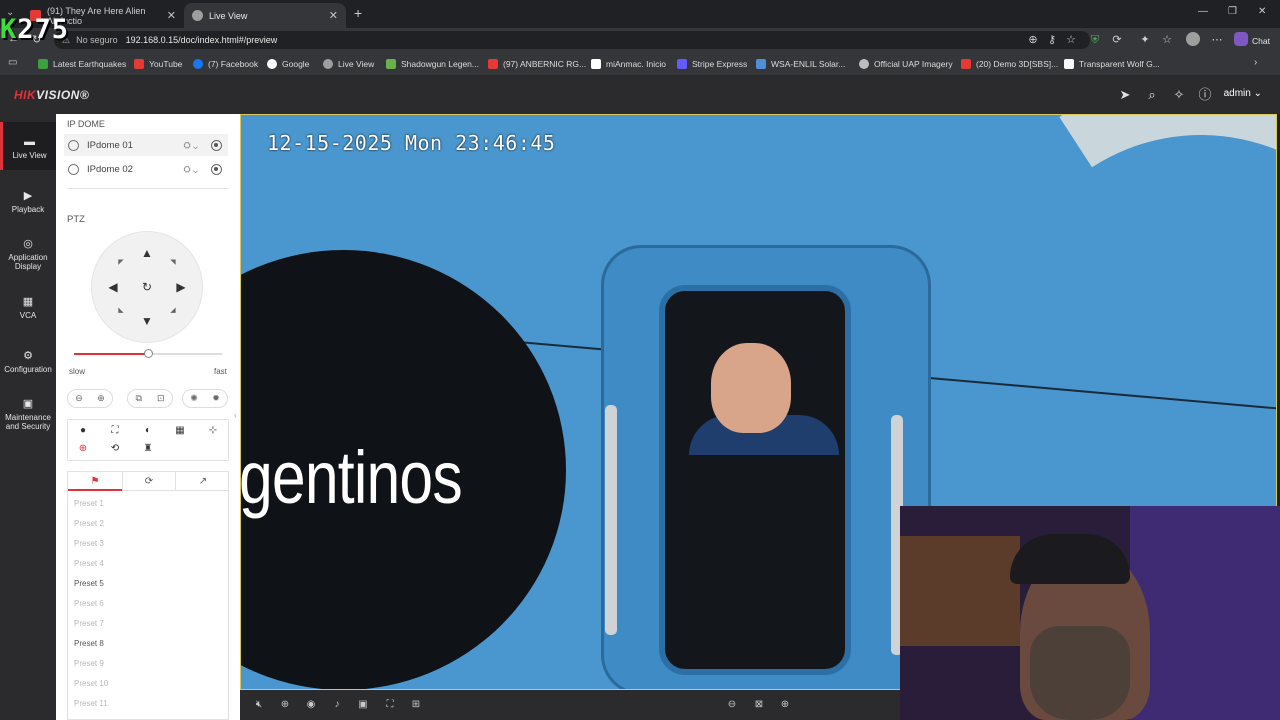 This screenshot has height=720, width=1280. What do you see at coordinates (28, 414) in the screenshot?
I see `nav-maintenance: ▣ Maintenance and Security` at bounding box center [28, 414].